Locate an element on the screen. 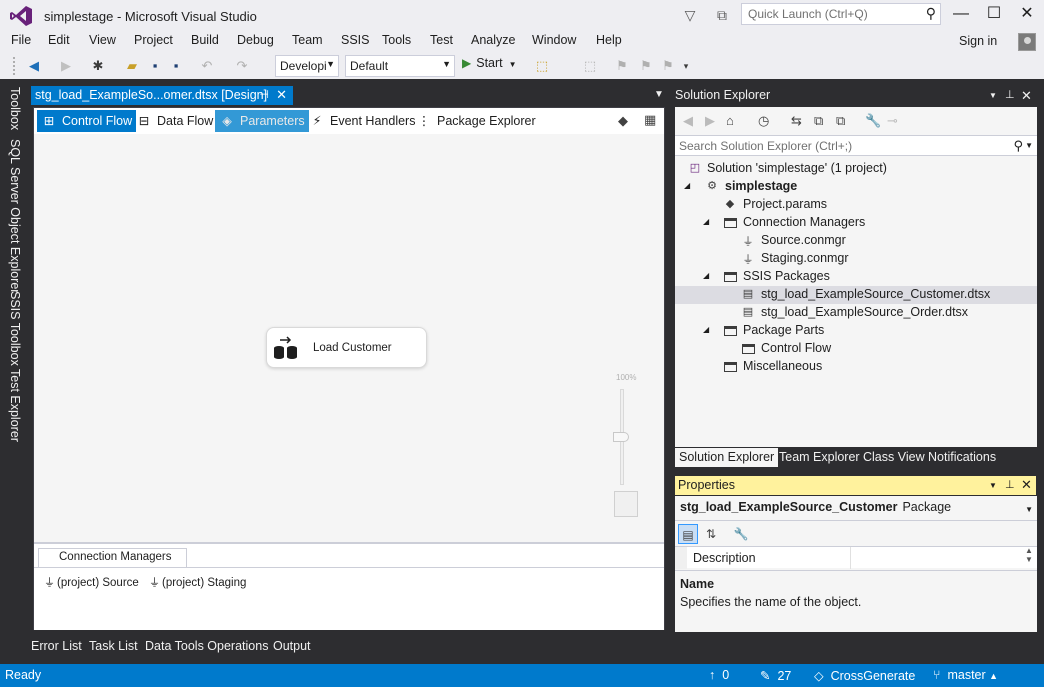 The width and height of the screenshot is (1044, 687). solution-platform-select: Default ▼ is located at coordinates (400, 66).